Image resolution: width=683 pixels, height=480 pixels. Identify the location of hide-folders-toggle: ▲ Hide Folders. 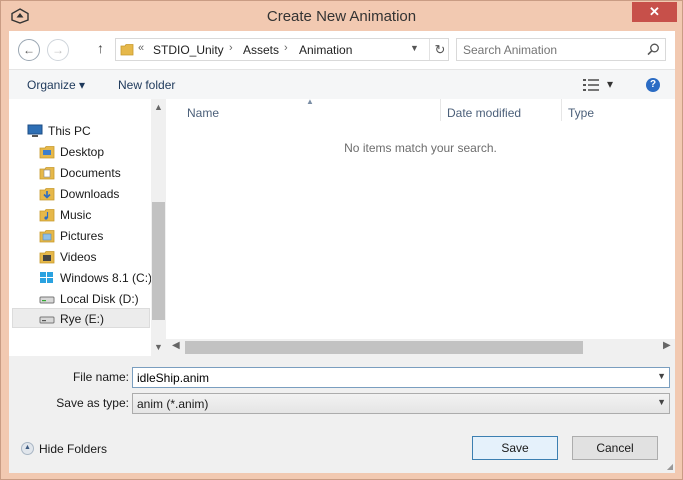
(64, 449).